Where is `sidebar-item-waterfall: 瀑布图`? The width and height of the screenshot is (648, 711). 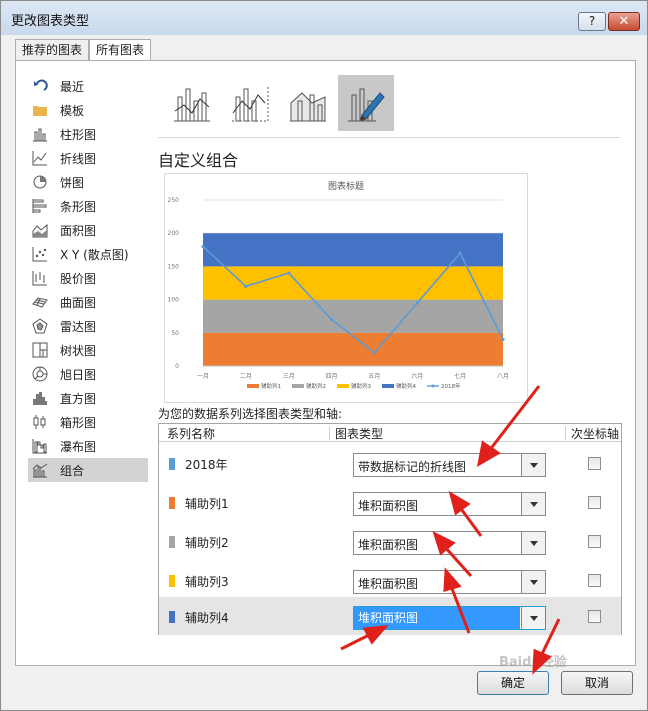 sidebar-item-waterfall: 瀑布图 is located at coordinates (88, 446).